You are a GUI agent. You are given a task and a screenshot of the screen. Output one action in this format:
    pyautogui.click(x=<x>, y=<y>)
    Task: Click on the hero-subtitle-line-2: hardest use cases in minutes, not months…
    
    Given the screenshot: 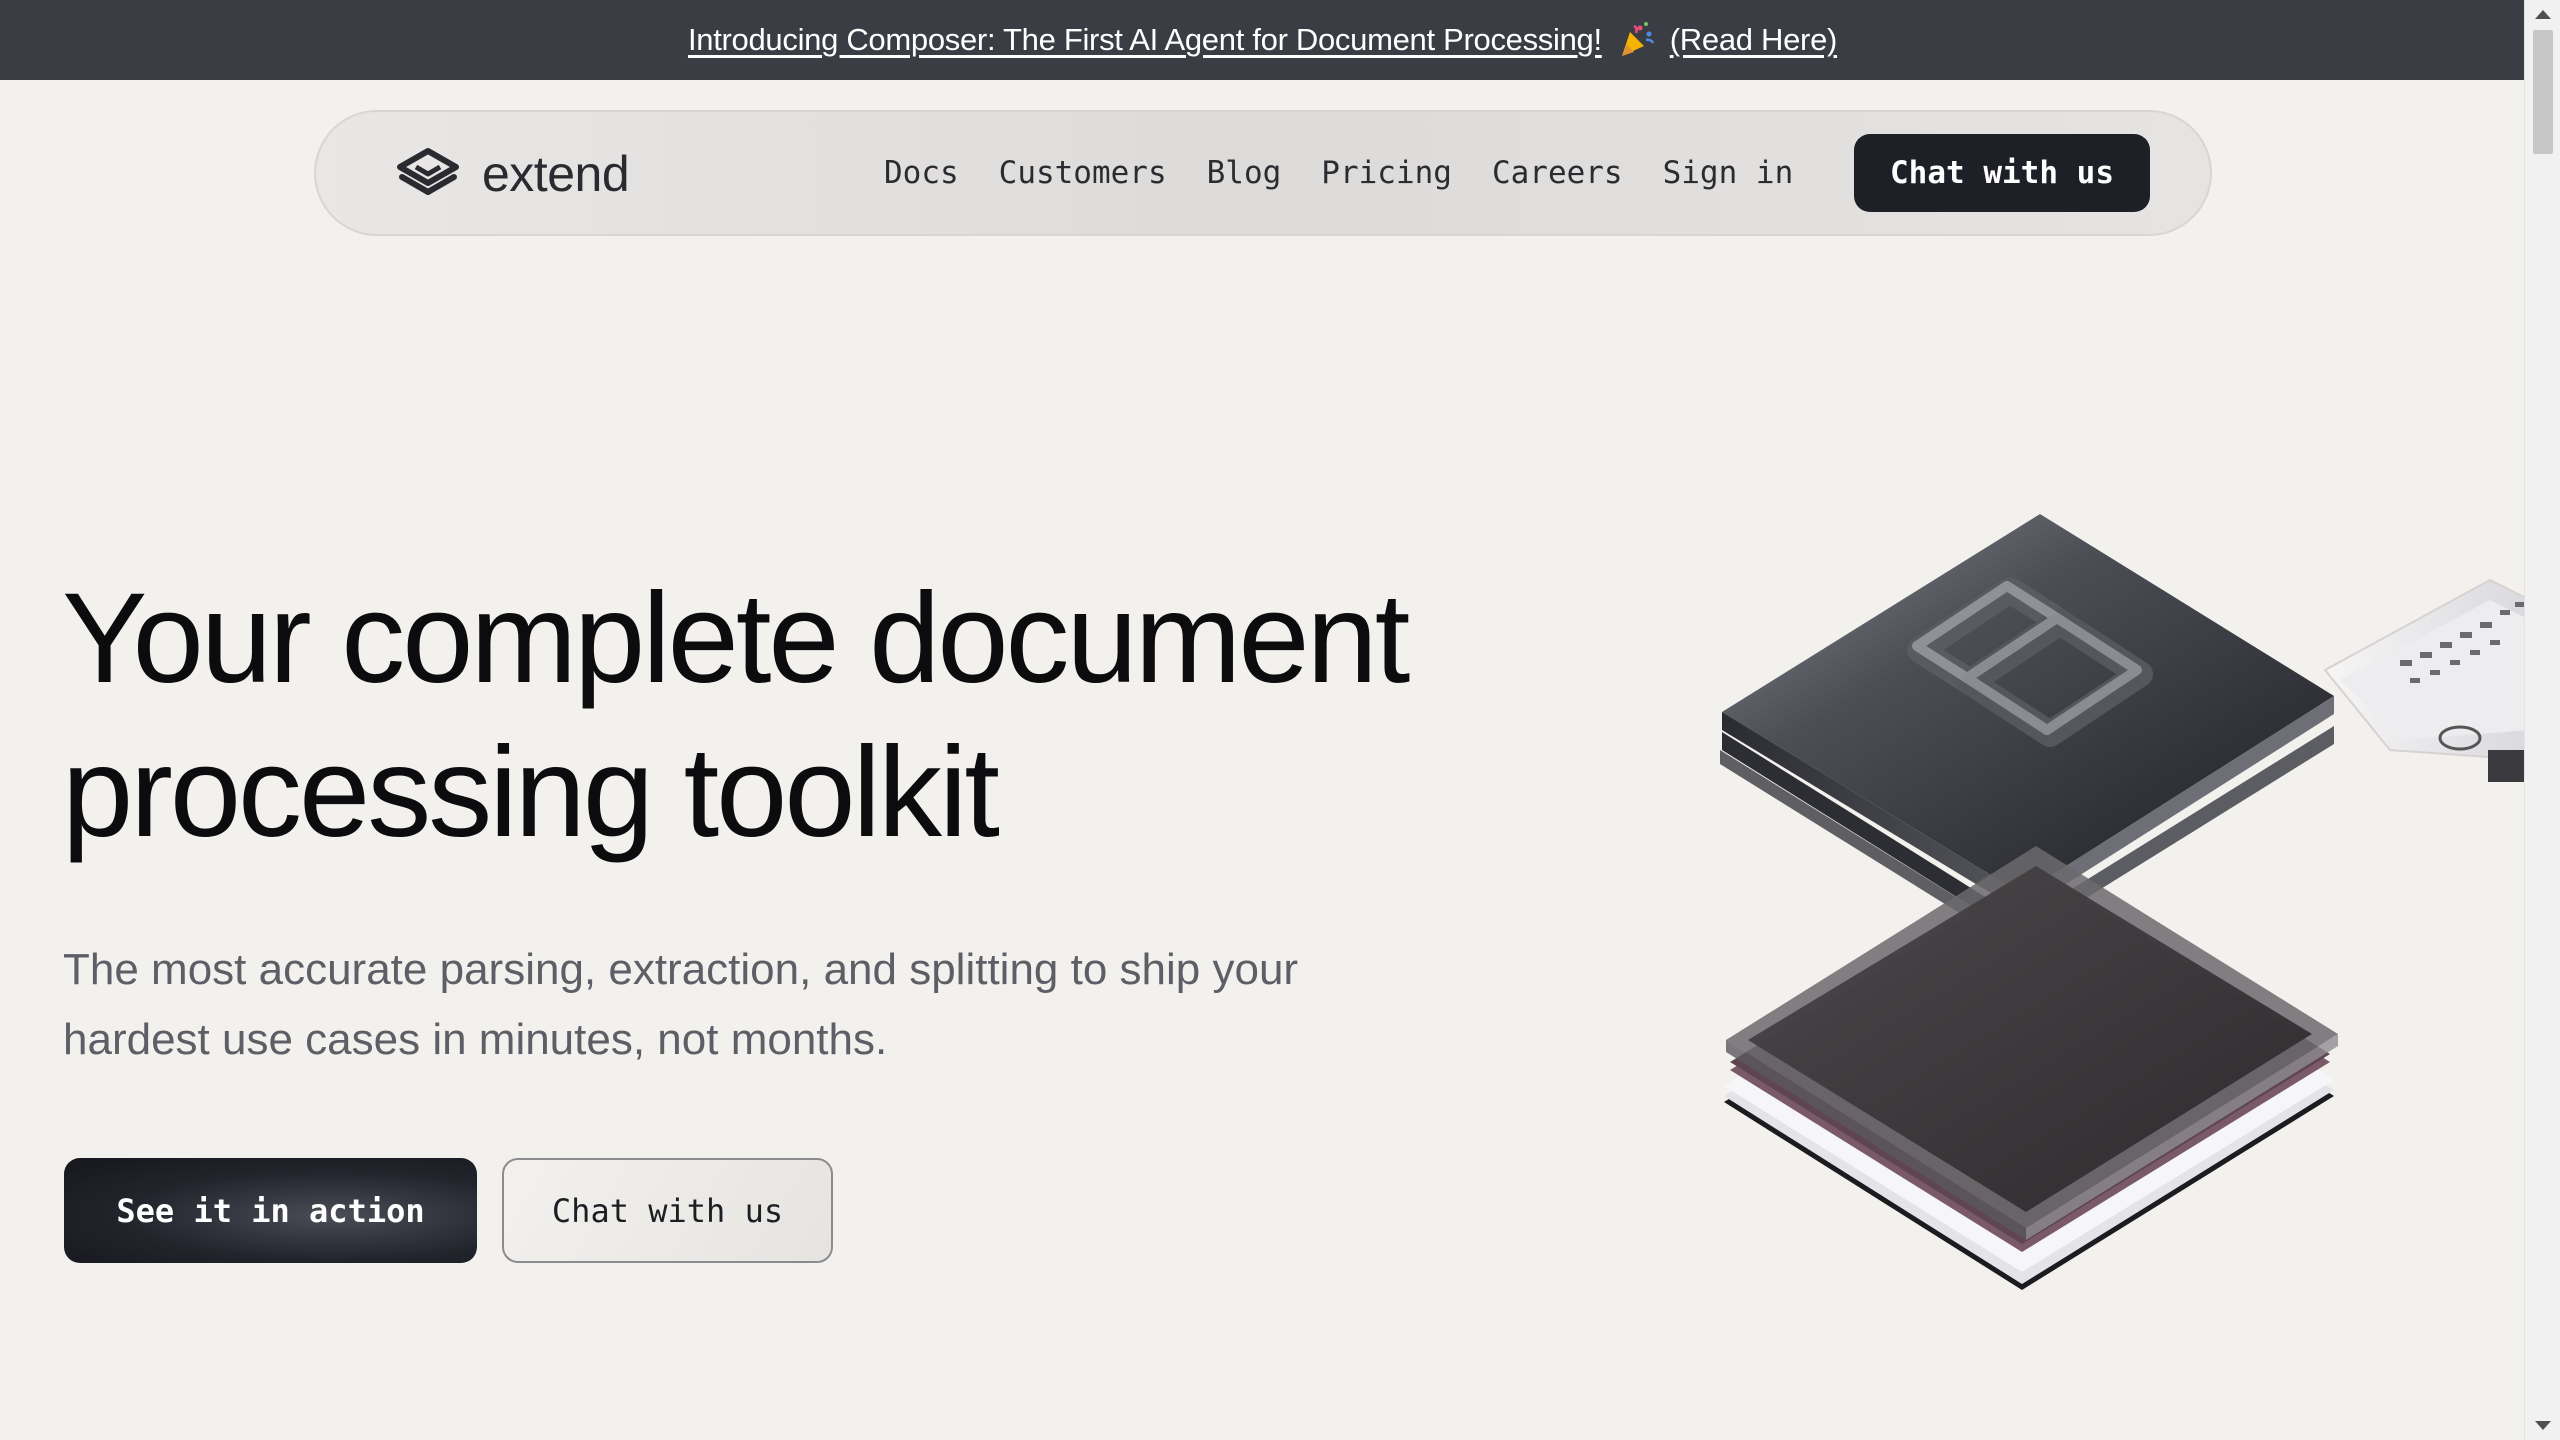 What is the action you would take?
    pyautogui.click(x=475, y=1039)
    